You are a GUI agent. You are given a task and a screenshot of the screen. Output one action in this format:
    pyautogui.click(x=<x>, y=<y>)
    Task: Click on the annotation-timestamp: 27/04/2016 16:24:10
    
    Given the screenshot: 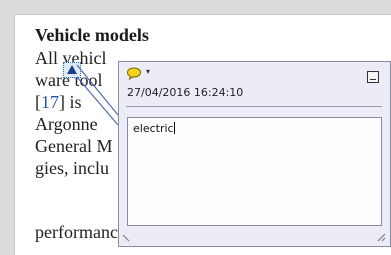 What is the action you would take?
    pyautogui.click(x=185, y=92)
    